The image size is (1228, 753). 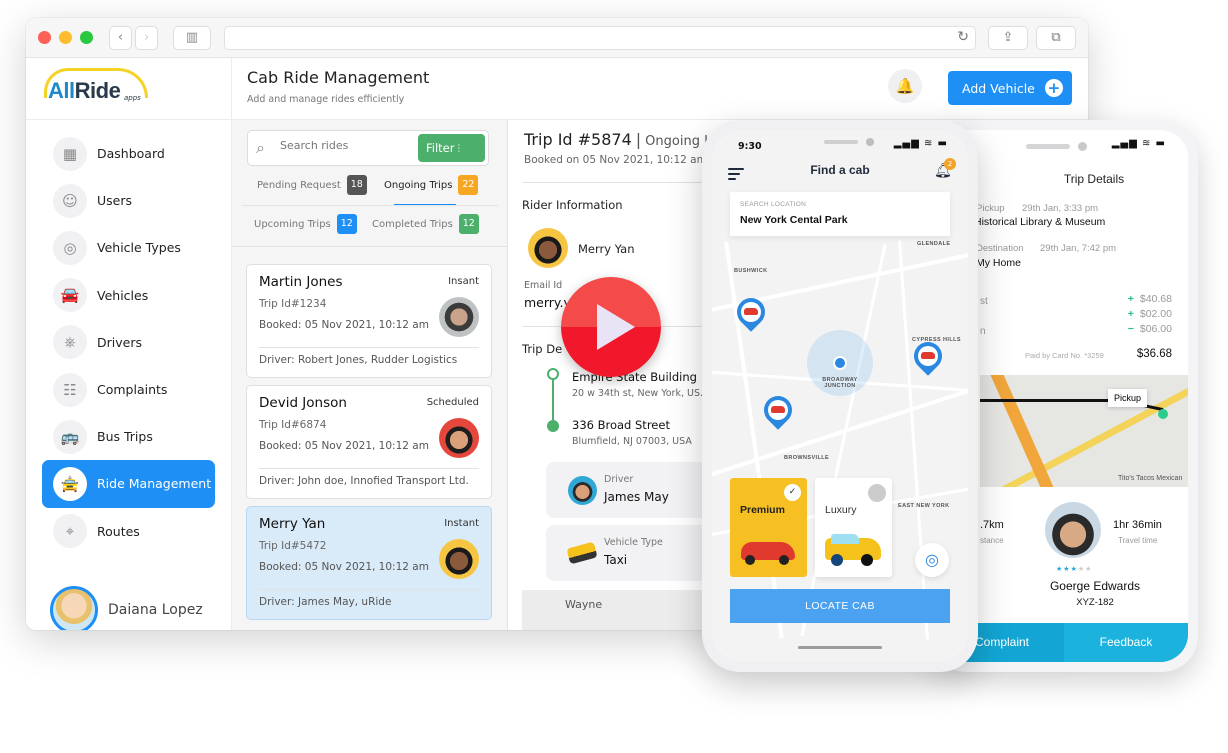 I want to click on driver-avatar, so click(x=1073, y=530).